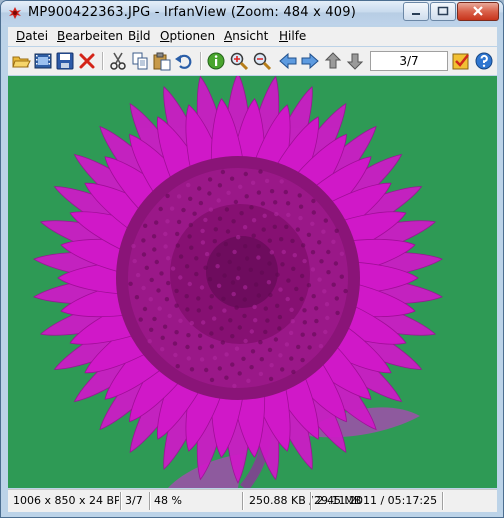  What do you see at coordinates (162, 61) in the screenshot?
I see `paste-icon` at bounding box center [162, 61].